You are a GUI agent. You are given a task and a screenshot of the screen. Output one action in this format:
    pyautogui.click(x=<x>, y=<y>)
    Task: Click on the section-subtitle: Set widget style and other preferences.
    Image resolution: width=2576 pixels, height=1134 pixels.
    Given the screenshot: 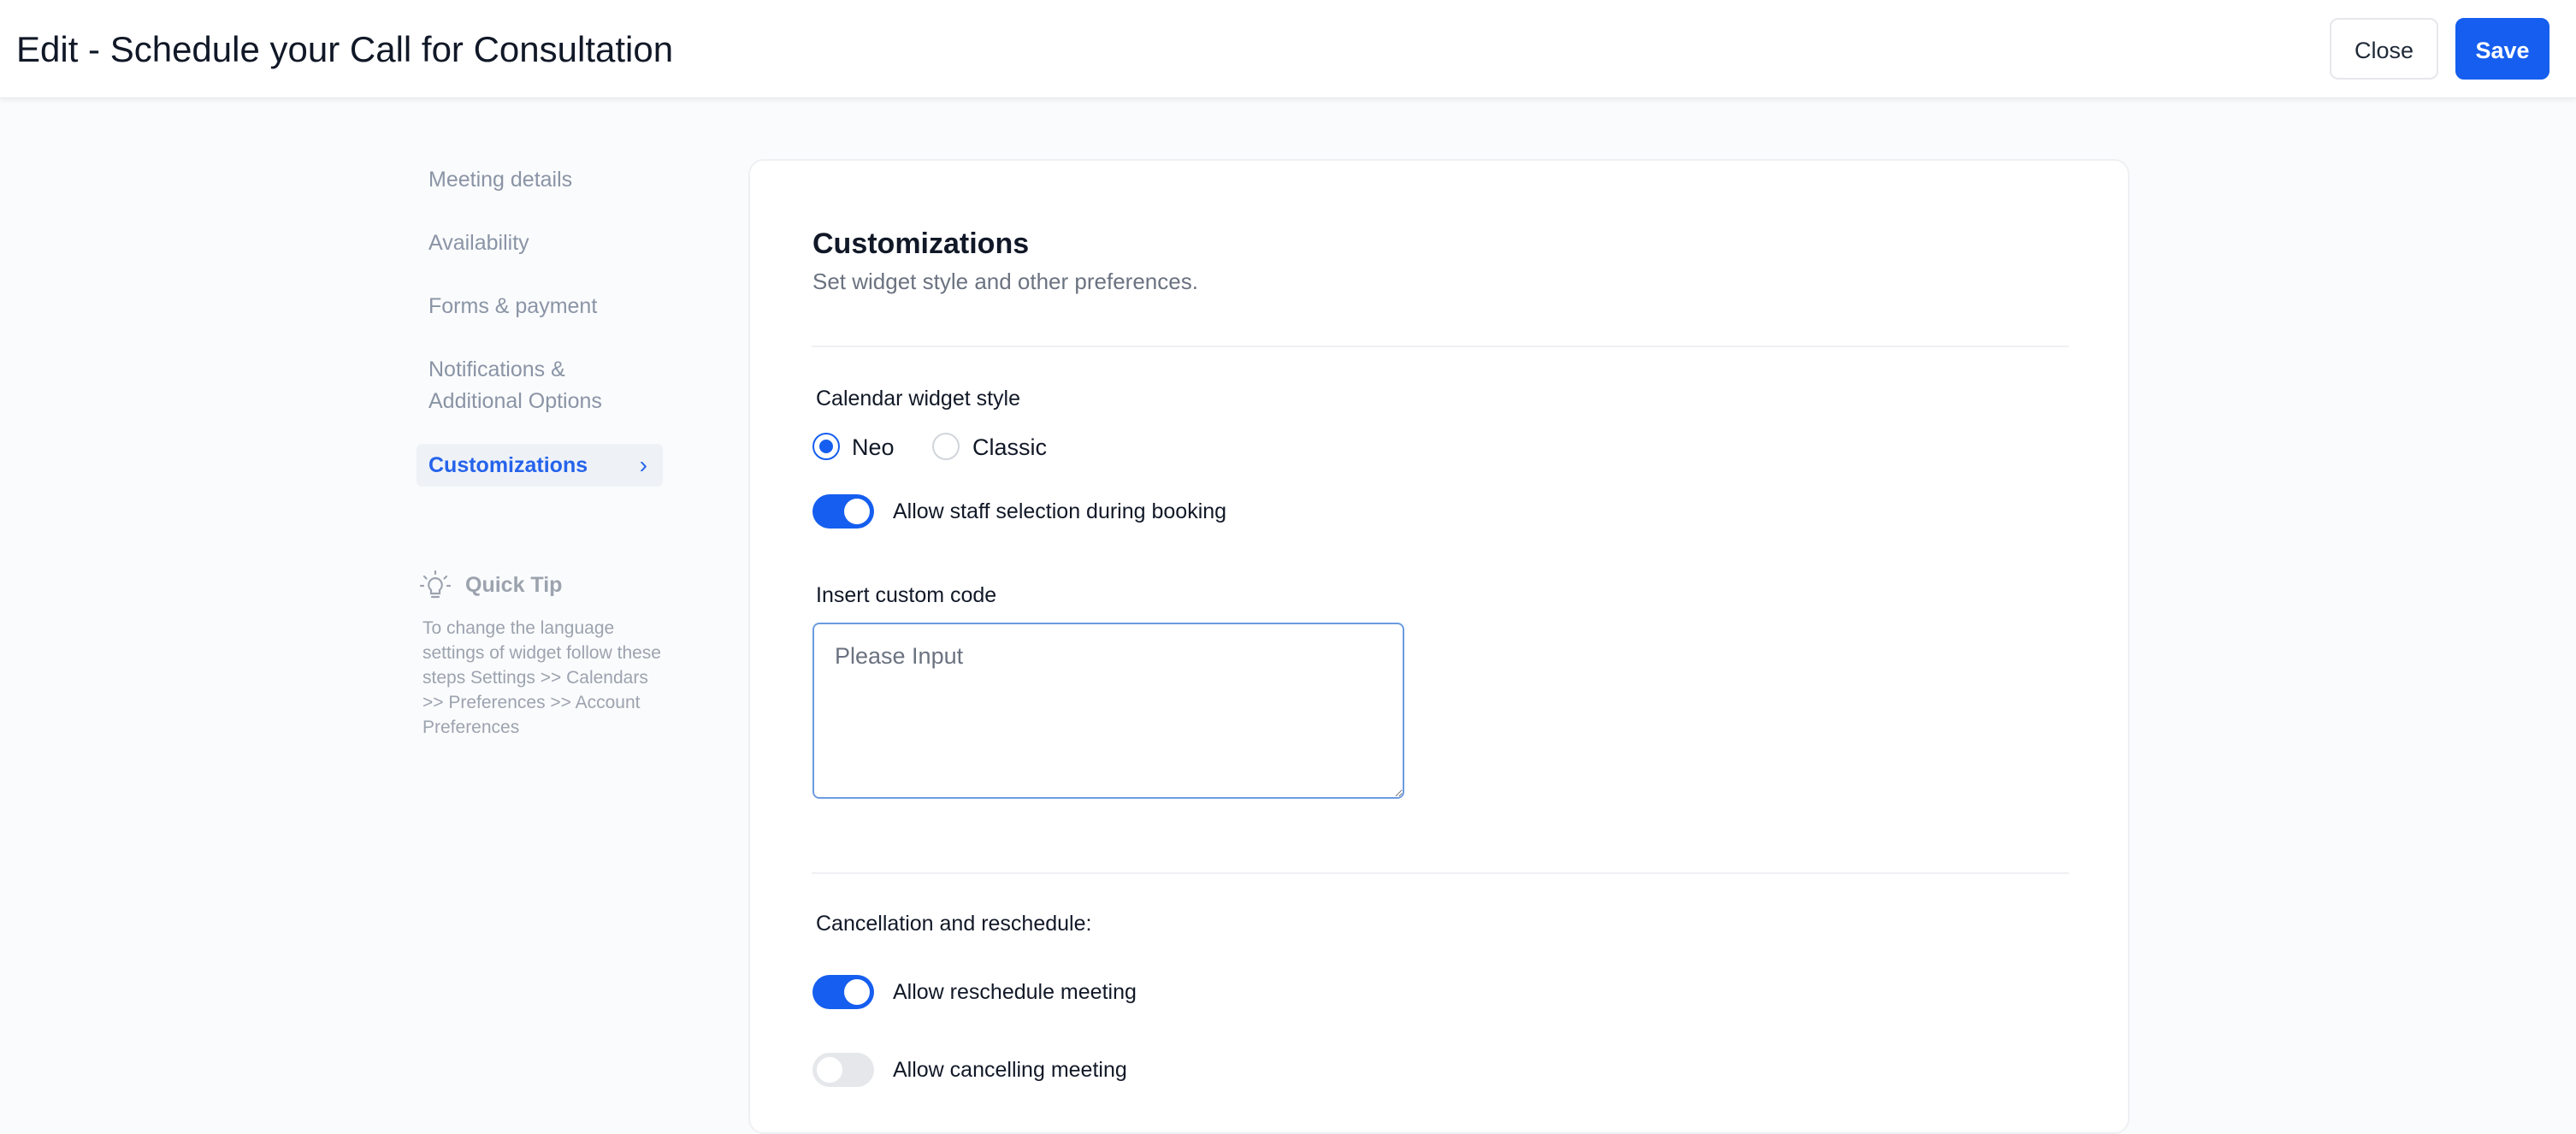 What is the action you would take?
    pyautogui.click(x=1005, y=281)
    